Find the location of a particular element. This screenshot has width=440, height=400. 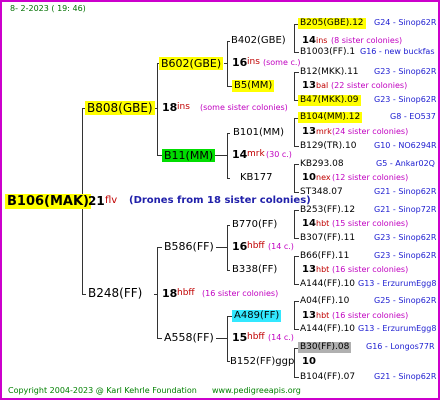

gen2-code: hbff is located at coordinates (256, 337).